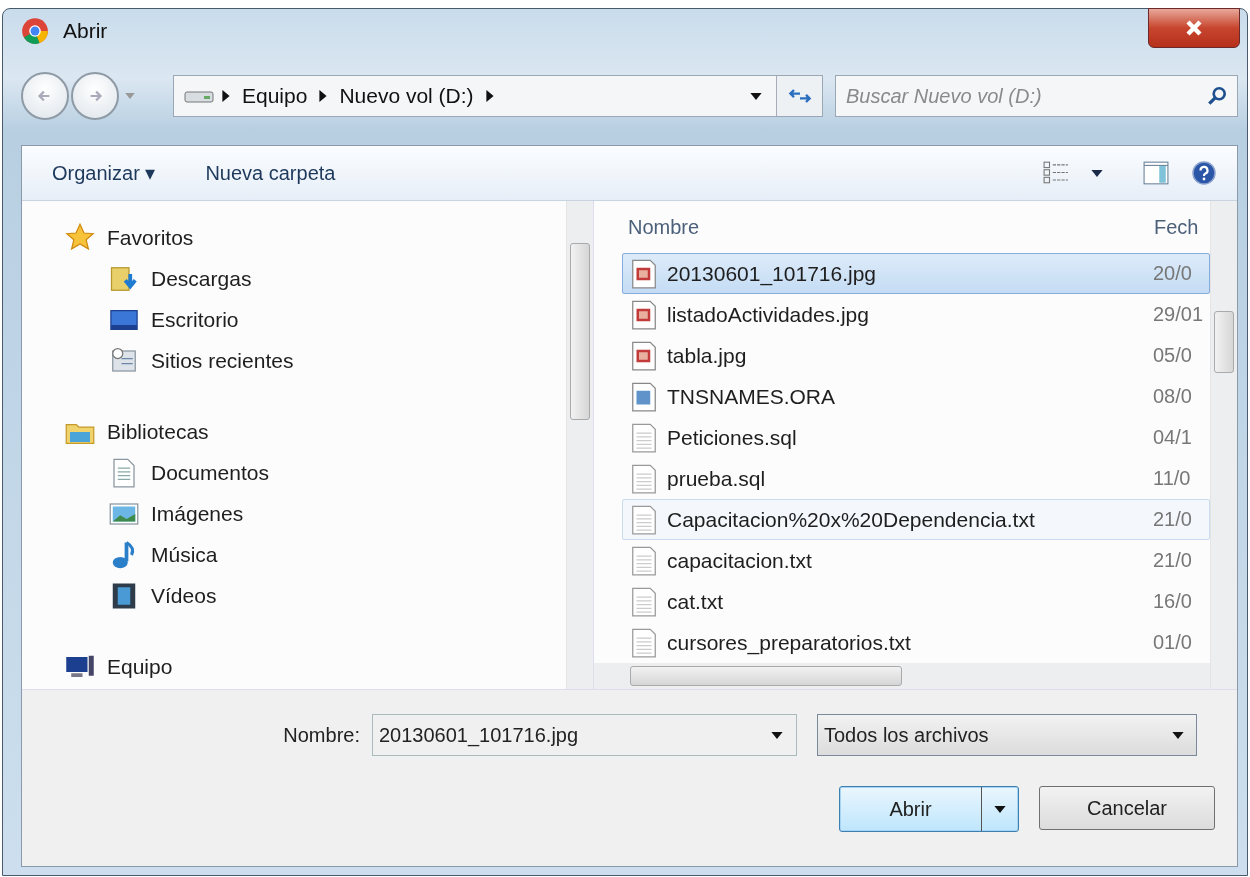  Describe the element at coordinates (85, 31) in the screenshot. I see `window-title: Abrir` at that location.